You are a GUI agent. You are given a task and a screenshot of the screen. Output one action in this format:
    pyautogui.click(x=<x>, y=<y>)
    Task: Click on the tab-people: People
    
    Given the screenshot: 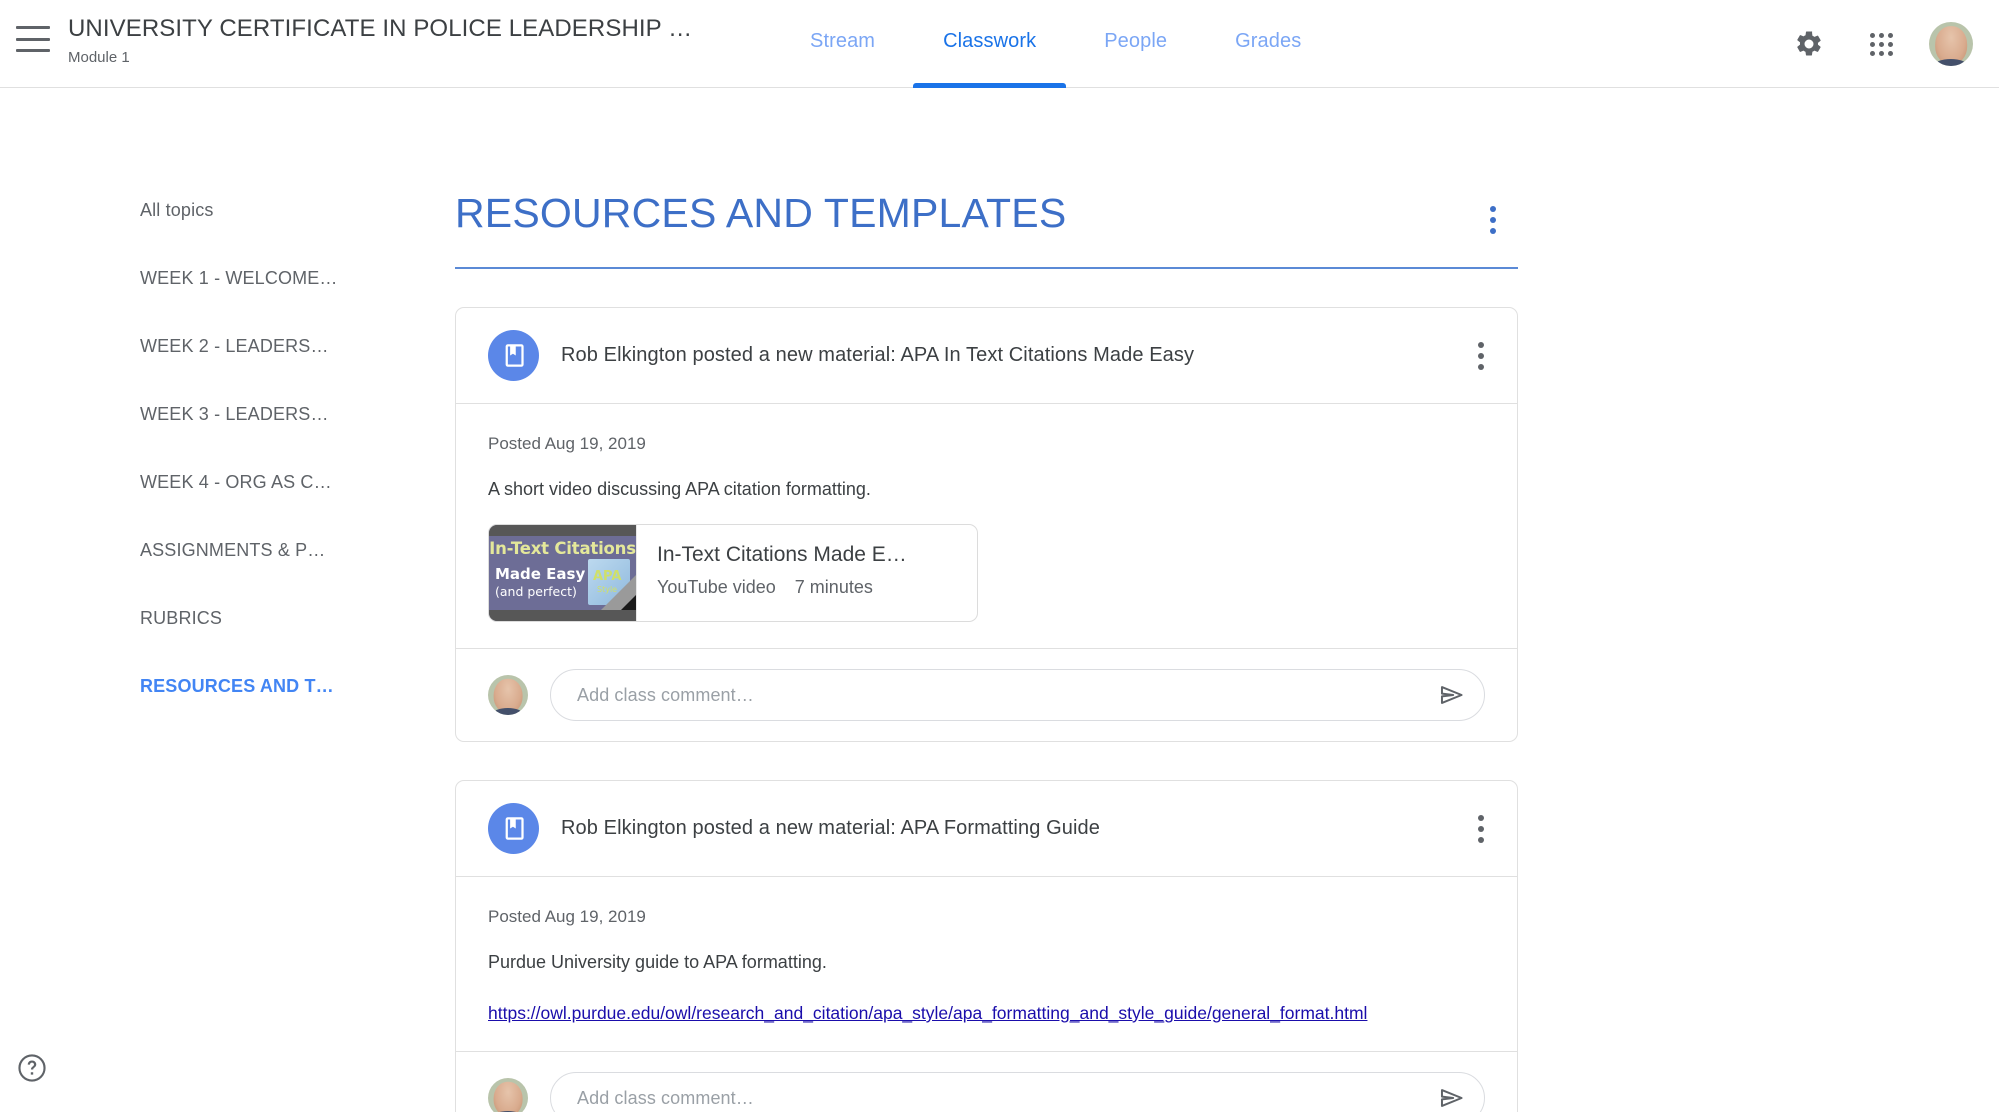 What is the action you would take?
    pyautogui.click(x=1135, y=44)
    